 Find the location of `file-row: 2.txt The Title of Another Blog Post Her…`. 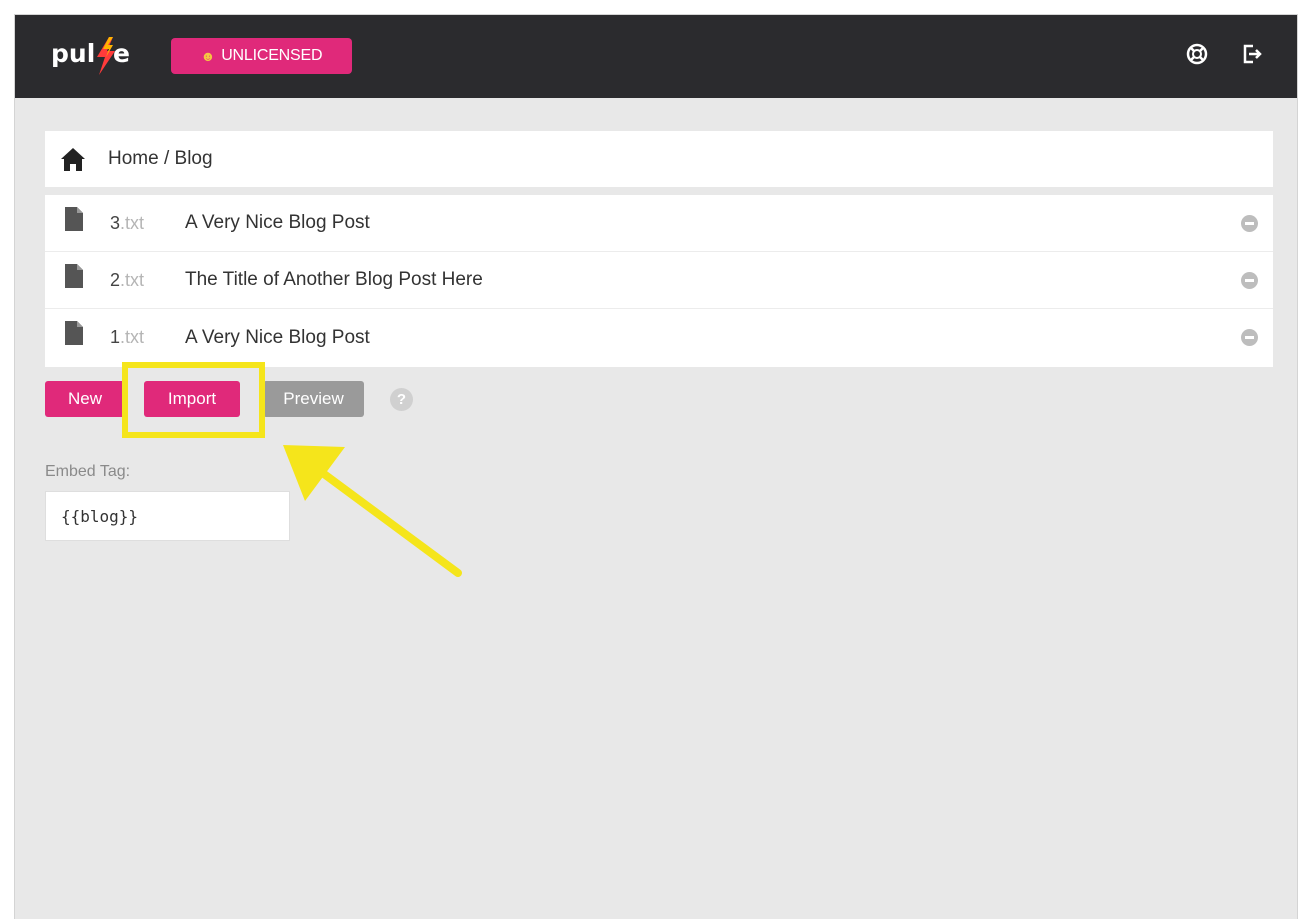

file-row: 2.txt The Title of Another Blog Post Her… is located at coordinates (659, 280).